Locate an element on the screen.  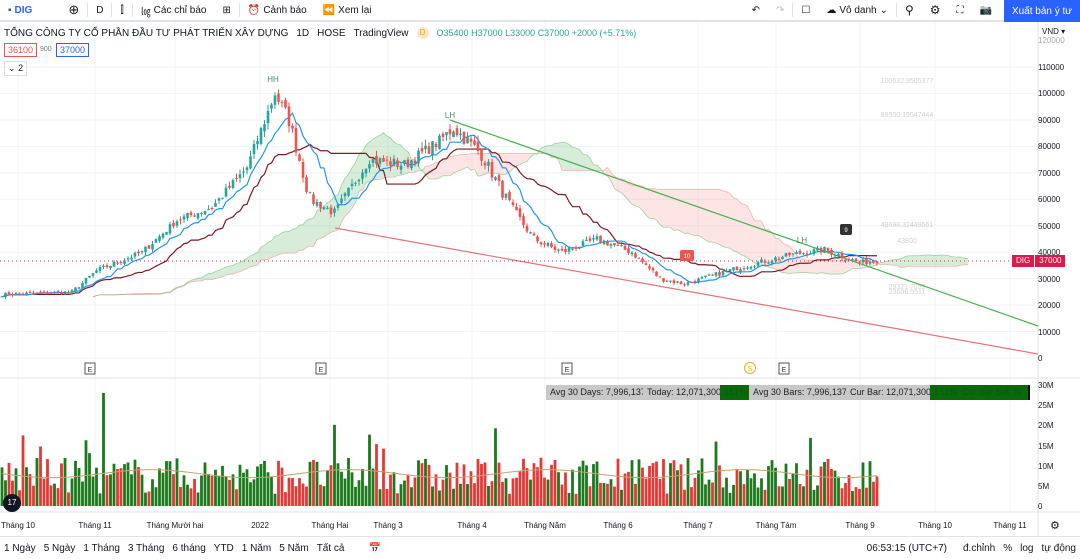
range-button: YTD is located at coordinates (224, 548).